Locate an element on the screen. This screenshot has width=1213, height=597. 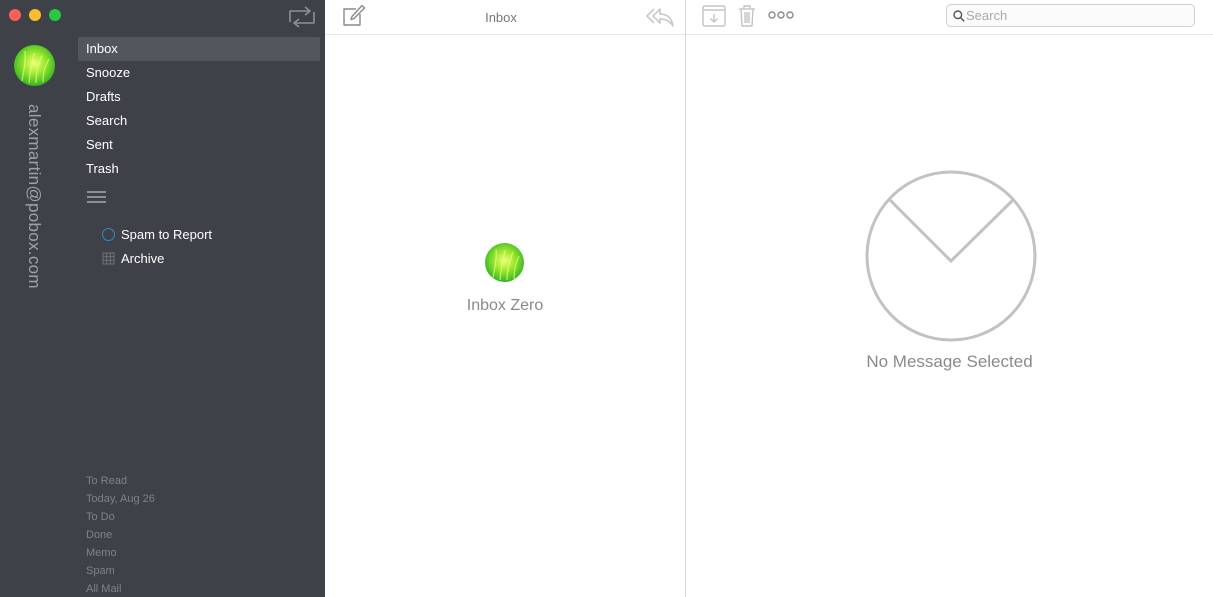
hamburger-icon is located at coordinates (96, 197).